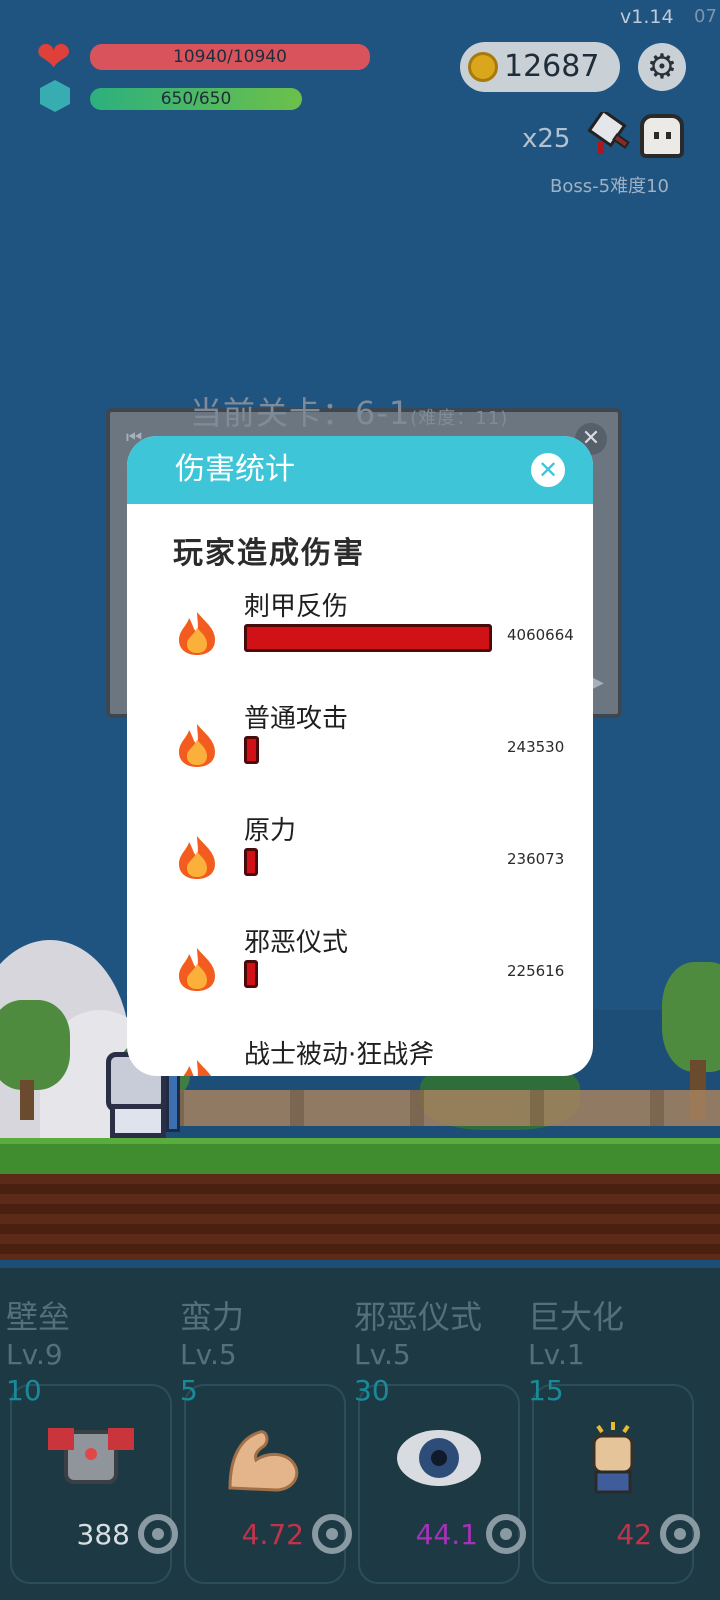  I want to click on eye-icon, so click(439, 1458).